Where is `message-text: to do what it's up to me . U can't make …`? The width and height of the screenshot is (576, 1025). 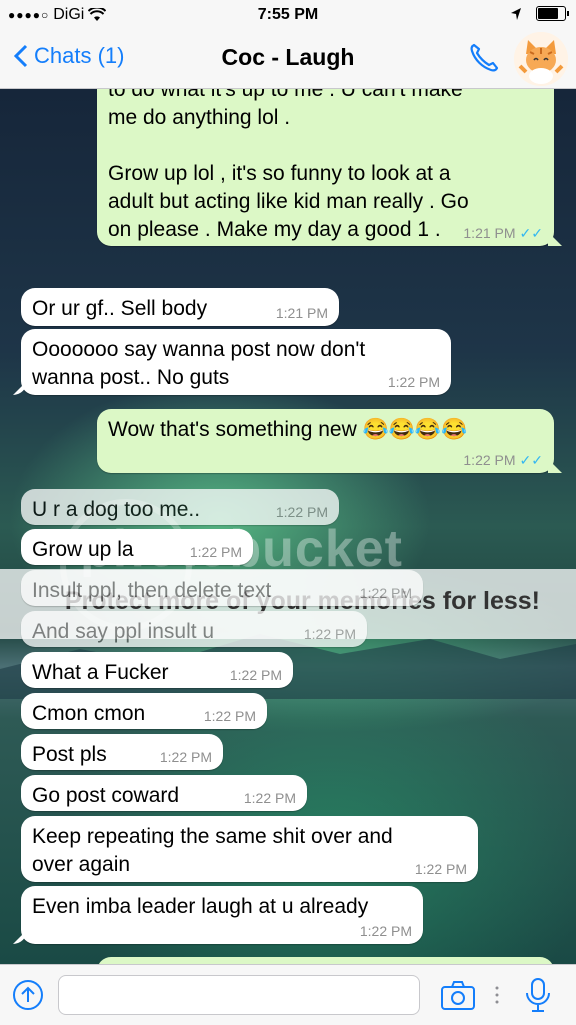 message-text: to do what it's up to me . U can't make … is located at coordinates (288, 165).